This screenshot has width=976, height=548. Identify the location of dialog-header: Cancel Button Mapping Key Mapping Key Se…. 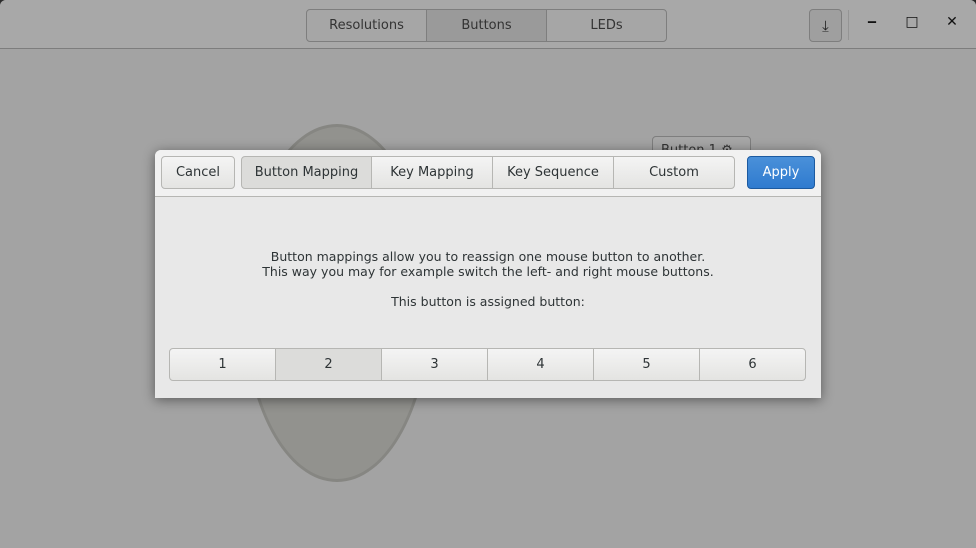
(488, 173).